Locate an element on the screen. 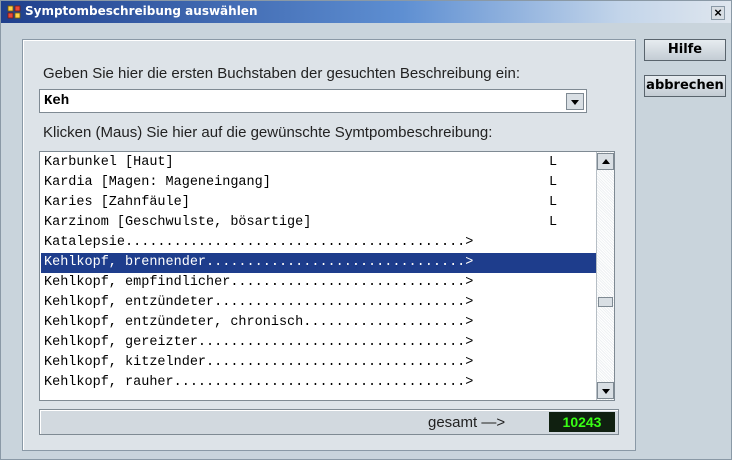 The width and height of the screenshot is (732, 460). list-item-label: Kardia [Magen: Mageneingang] is located at coordinates (157, 182).